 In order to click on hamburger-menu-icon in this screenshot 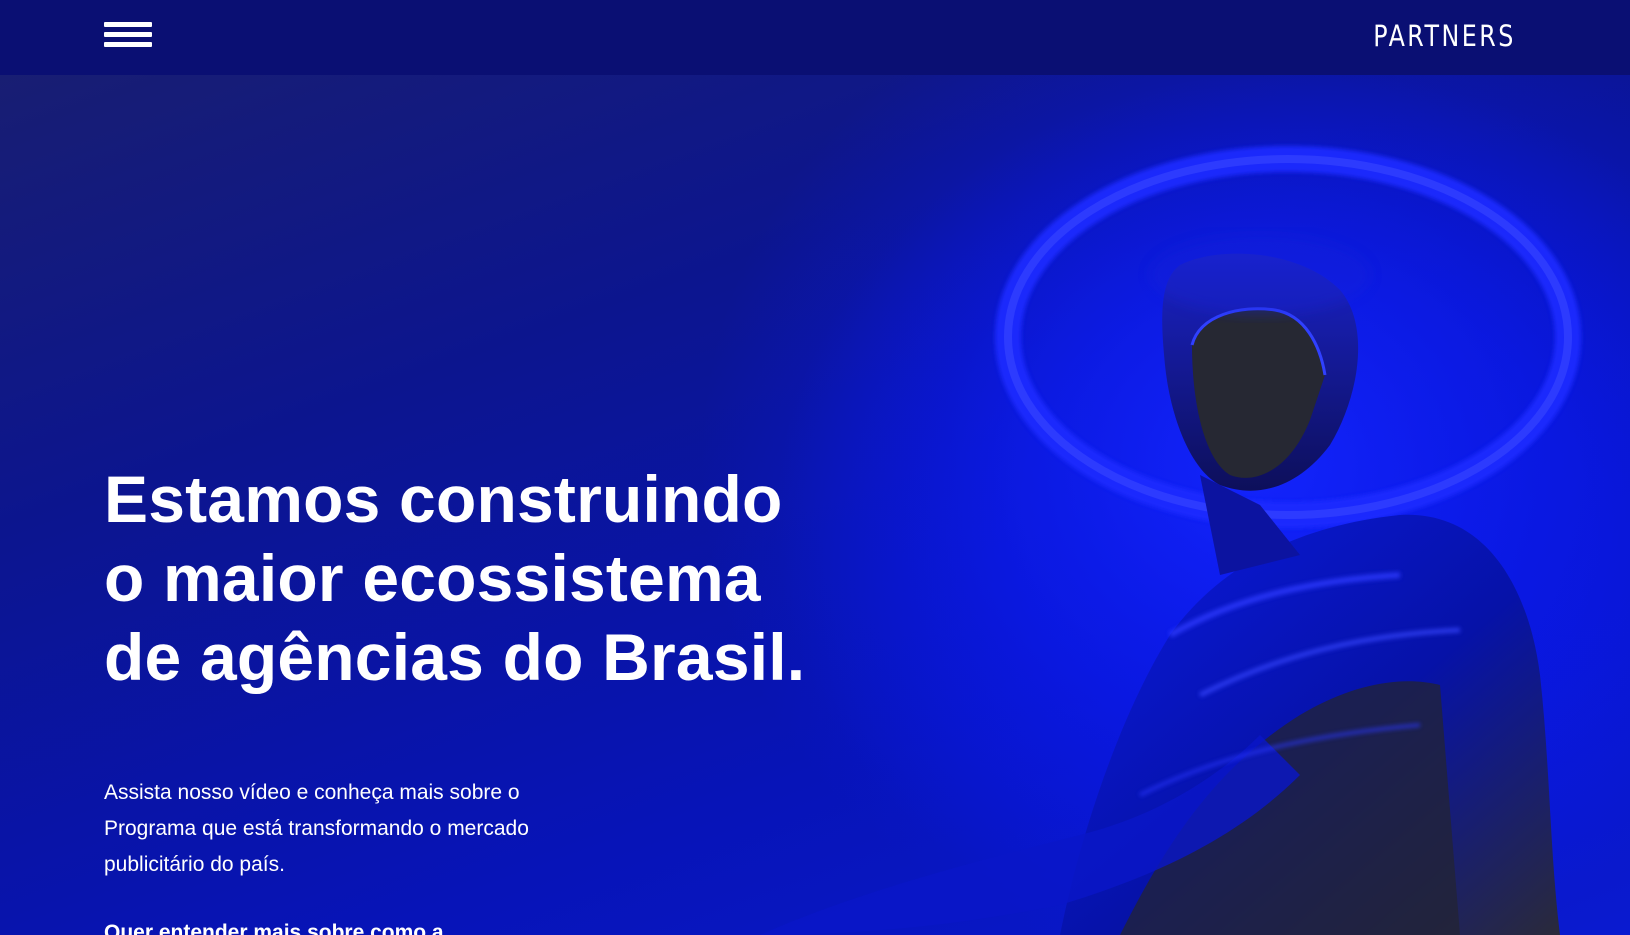, I will do `click(129, 38)`.